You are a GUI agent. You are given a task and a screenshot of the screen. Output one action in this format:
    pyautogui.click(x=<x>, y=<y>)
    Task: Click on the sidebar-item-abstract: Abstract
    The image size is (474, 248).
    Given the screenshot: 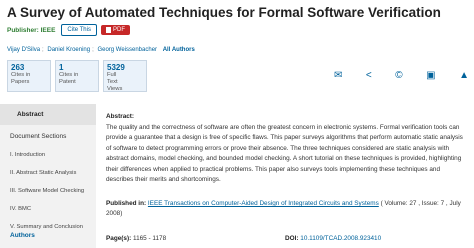 What is the action you would take?
    pyautogui.click(x=48, y=114)
    